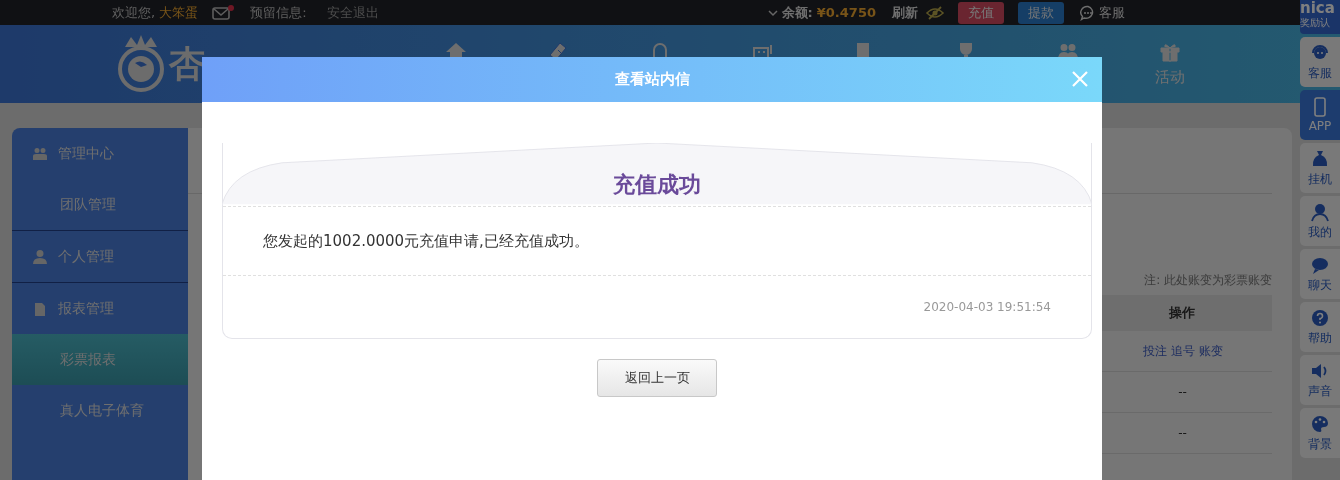 The width and height of the screenshot is (1340, 480). I want to click on greeting-text: 欢迎您,, so click(134, 12).